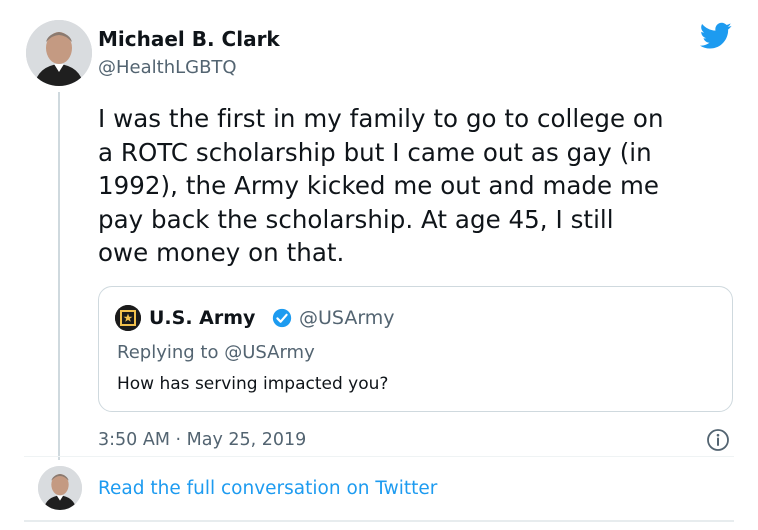 This screenshot has width=758, height=530. I want to click on quoted-text: How has serving impacted you?, so click(253, 384).